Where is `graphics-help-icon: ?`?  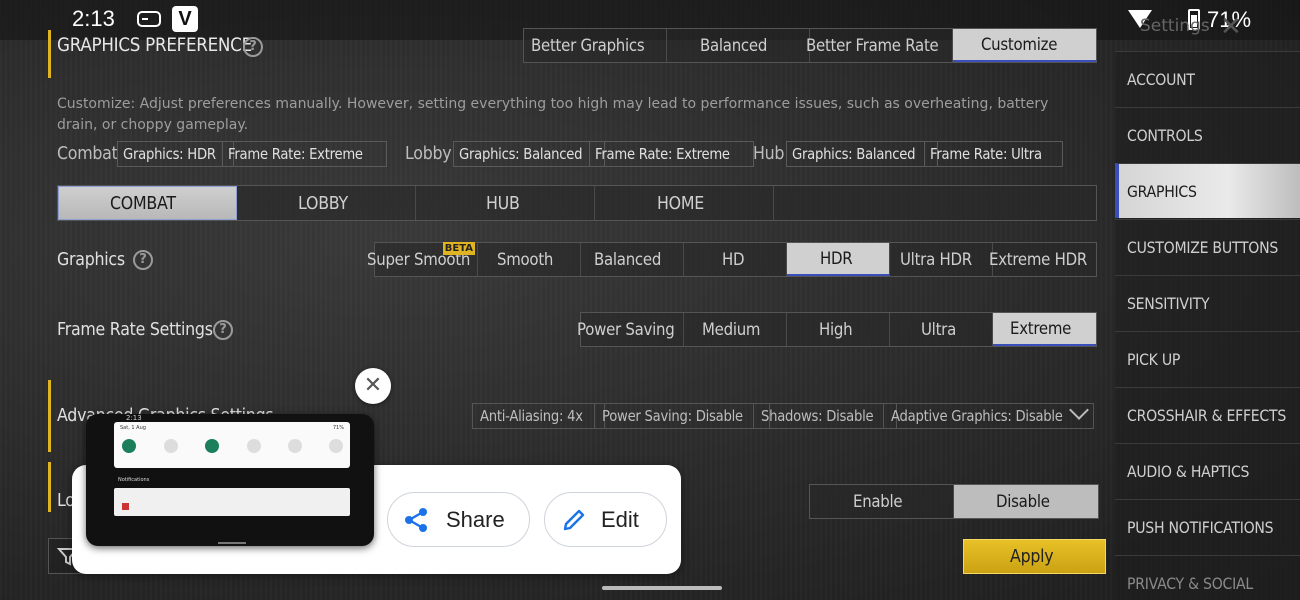
graphics-help-icon: ? is located at coordinates (143, 260).